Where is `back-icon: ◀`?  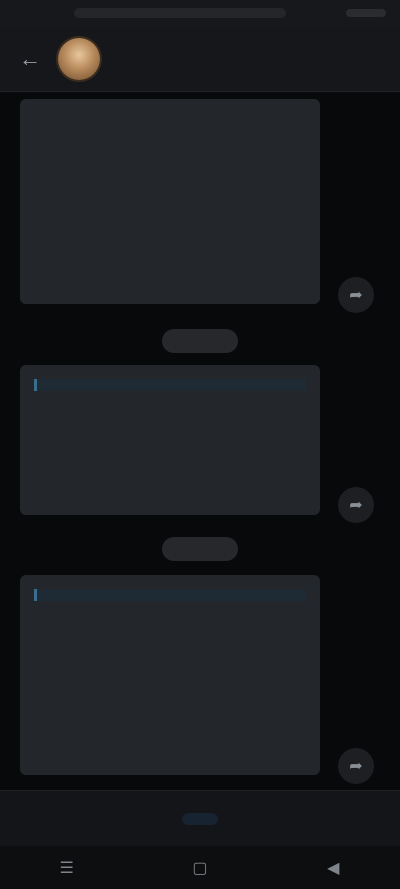
back-icon: ◀ is located at coordinates (333, 868).